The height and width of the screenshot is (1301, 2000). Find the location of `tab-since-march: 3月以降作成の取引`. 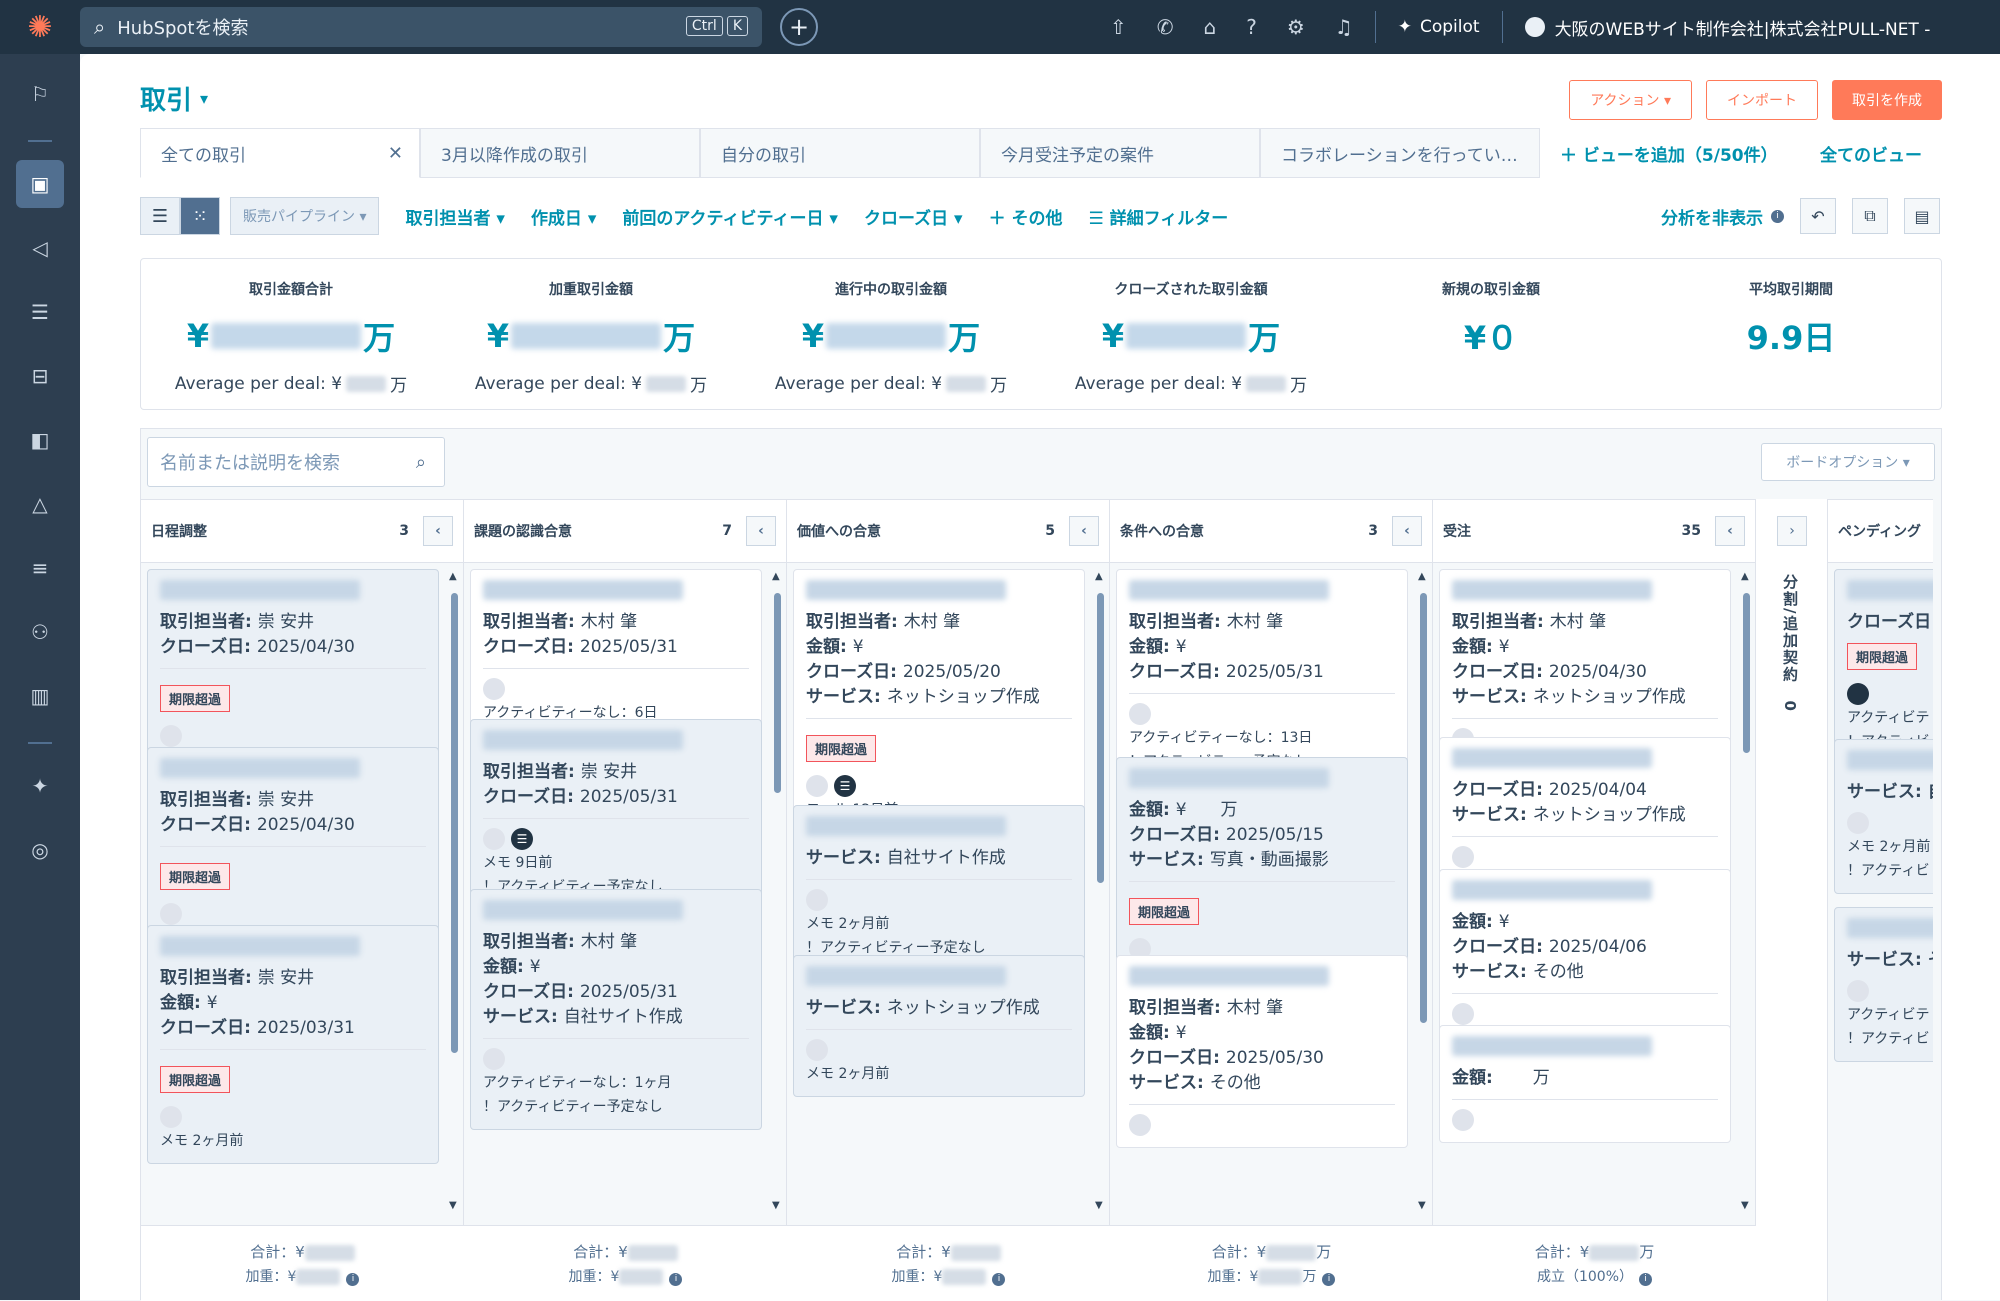

tab-since-march: 3月以降作成の取引 is located at coordinates (560, 153).